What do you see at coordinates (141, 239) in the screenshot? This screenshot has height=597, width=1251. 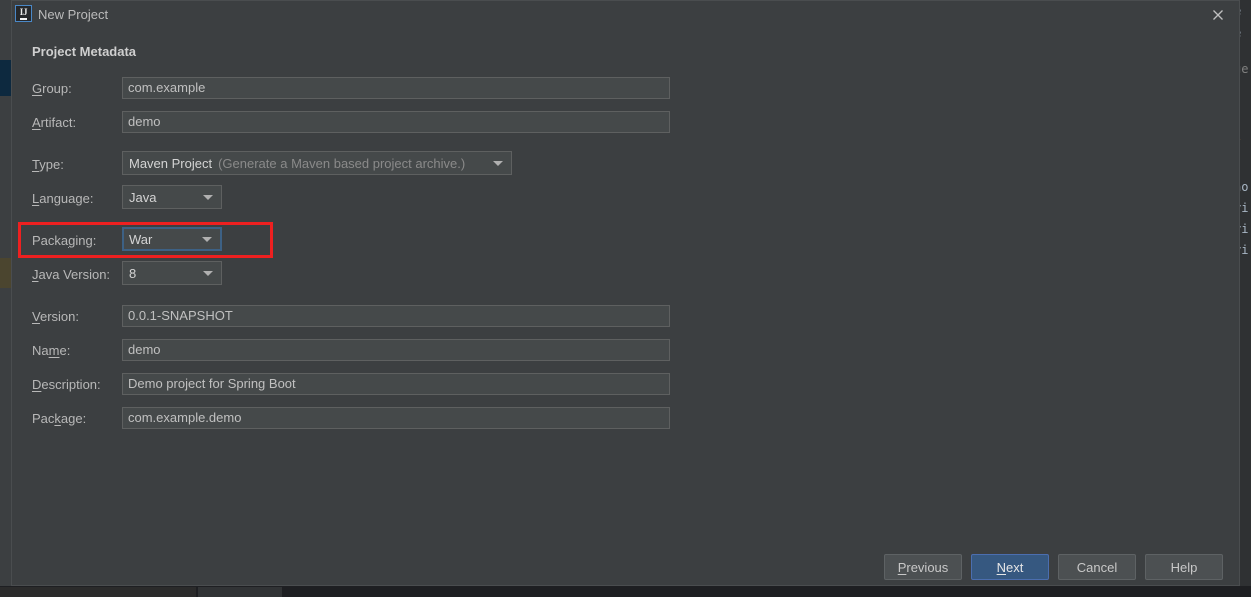 I see `packaging-value: War` at bounding box center [141, 239].